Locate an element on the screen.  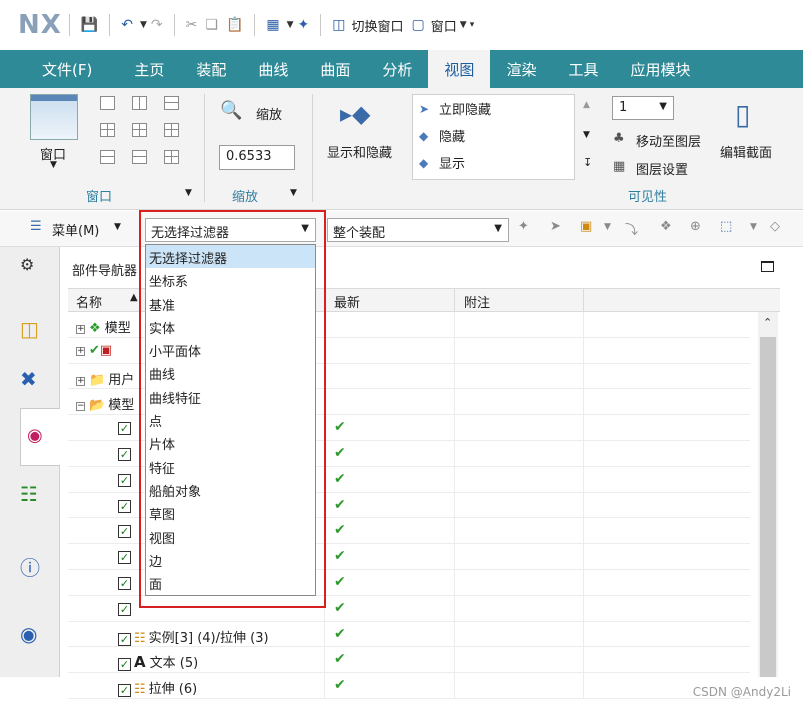
edit-section-button: 编辑截面 is located at coordinates (746, 151).